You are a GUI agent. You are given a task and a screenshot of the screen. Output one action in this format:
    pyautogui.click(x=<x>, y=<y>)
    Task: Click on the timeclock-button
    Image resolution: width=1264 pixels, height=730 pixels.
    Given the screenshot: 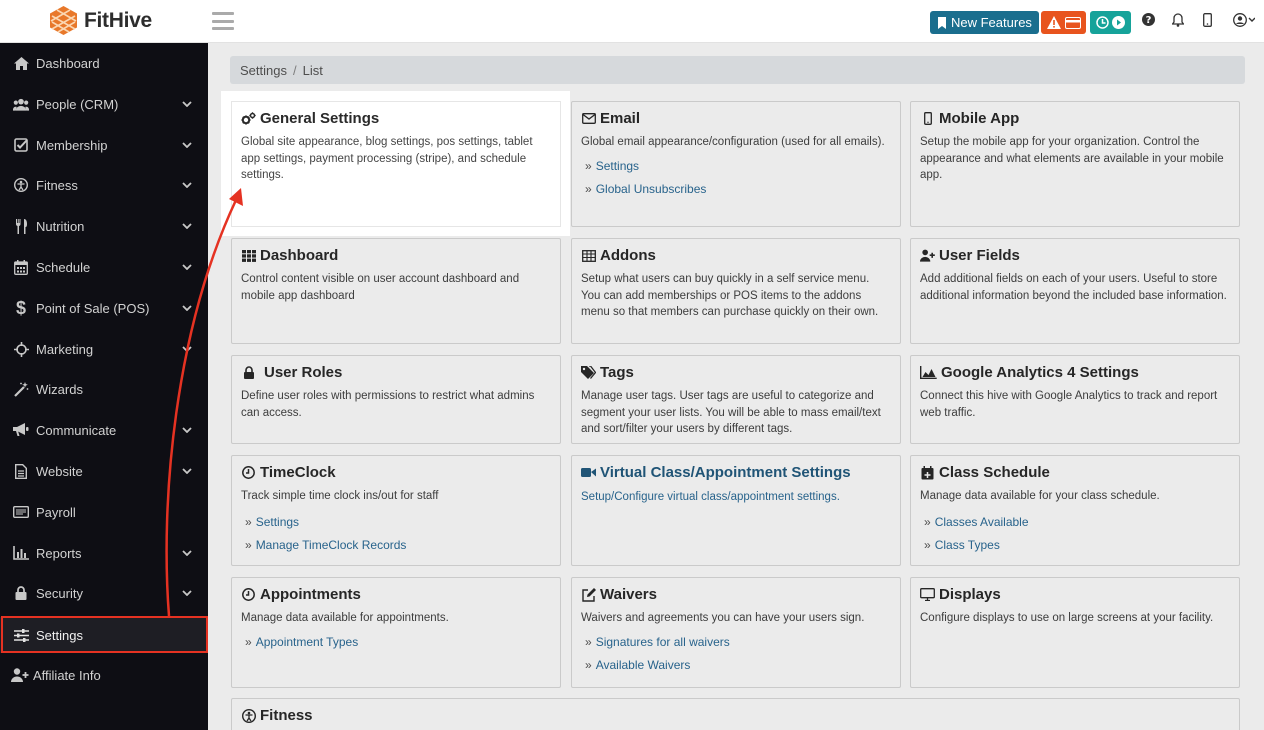 What is the action you would take?
    pyautogui.click(x=1110, y=22)
    